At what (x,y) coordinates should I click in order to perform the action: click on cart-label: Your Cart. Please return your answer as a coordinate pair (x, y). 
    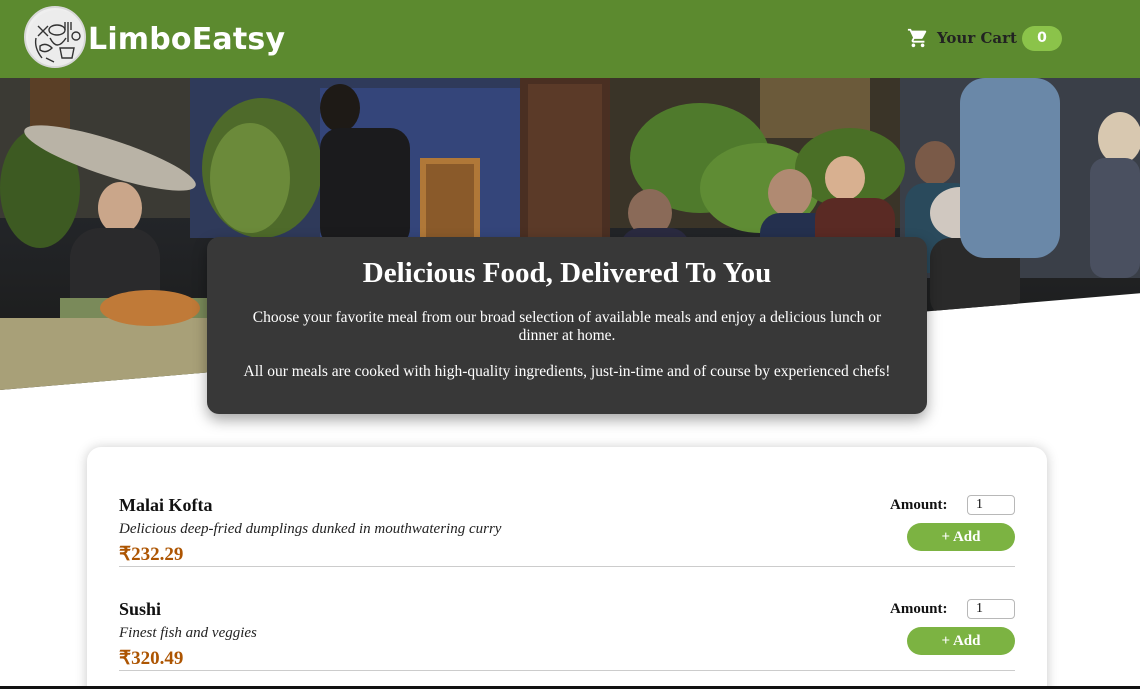
    Looking at the image, I should click on (977, 38).